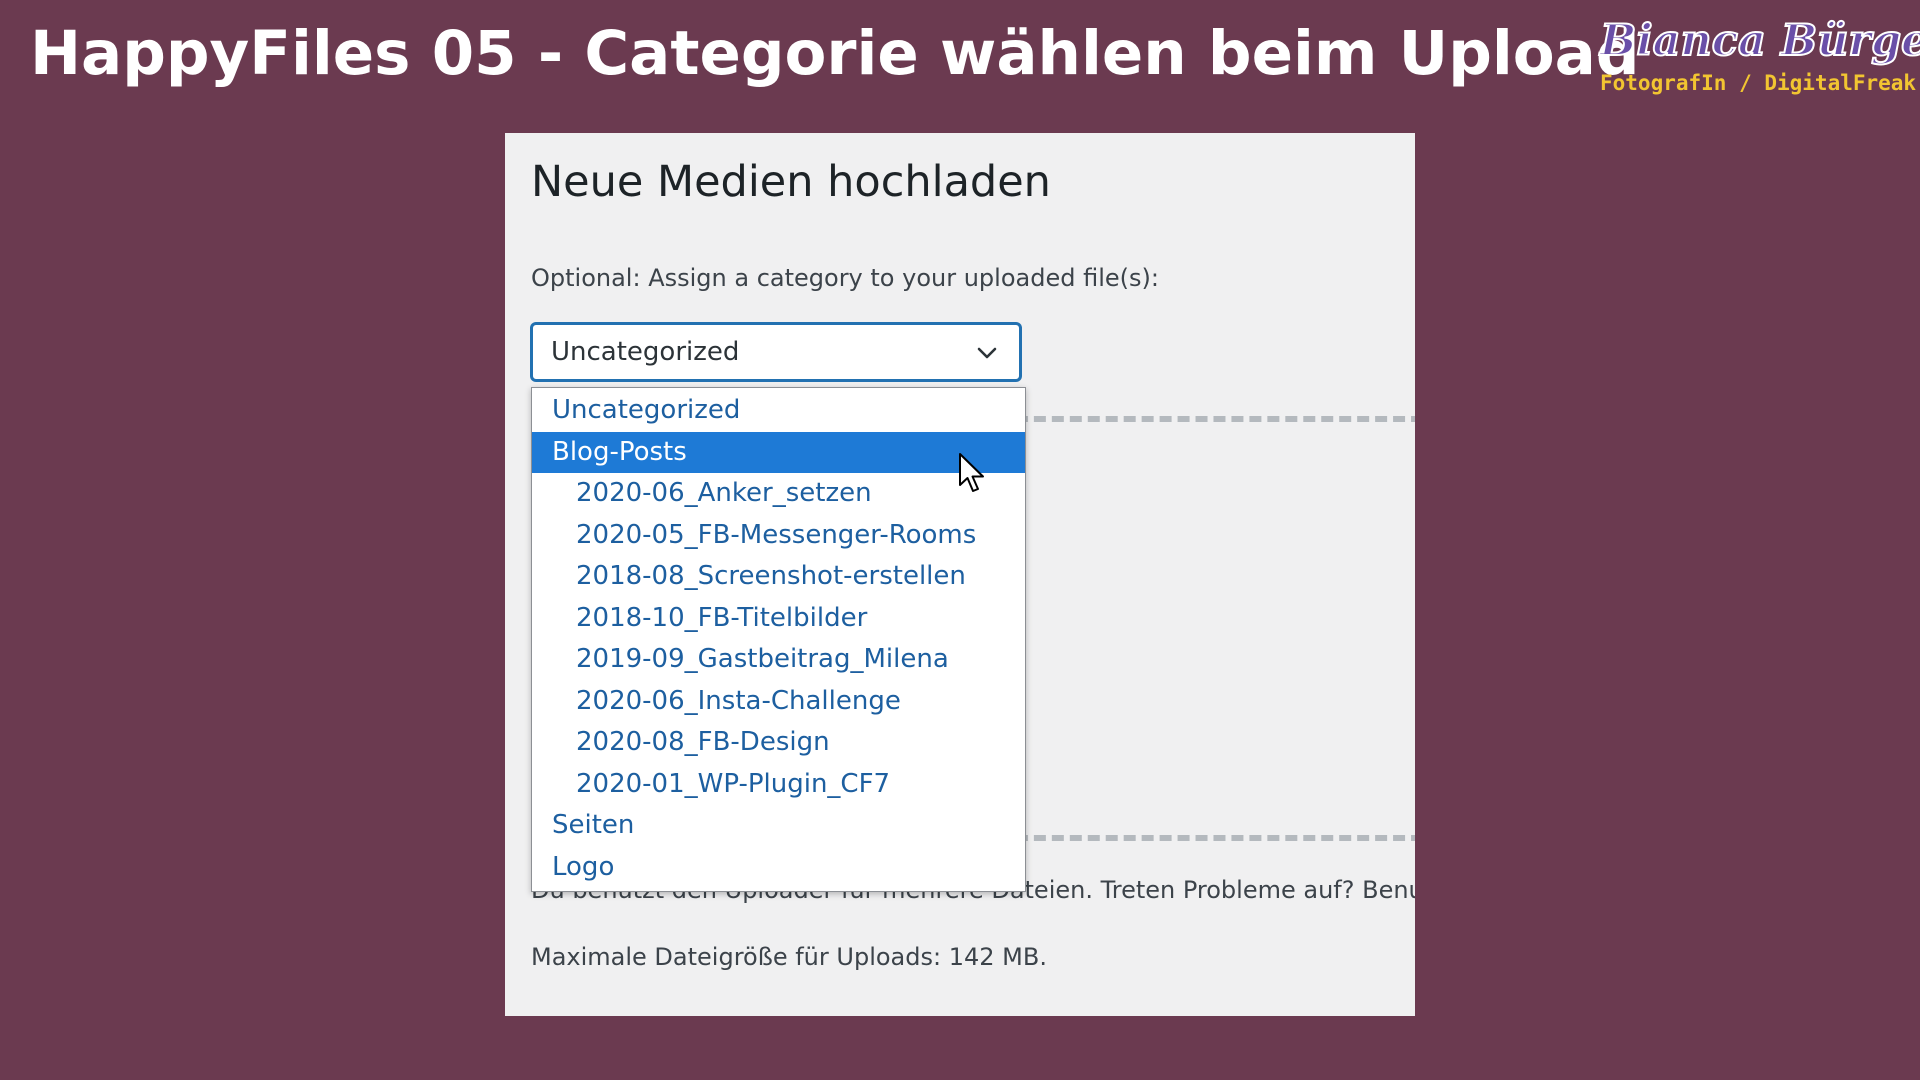 Image resolution: width=1920 pixels, height=1080 pixels. I want to click on max-upload-size: Maximale Dateigröße für Uploads: 142 MB., so click(789, 957).